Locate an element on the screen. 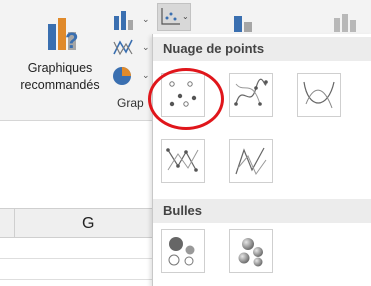  scatter-smooth-markers-icon is located at coordinates (251, 92).